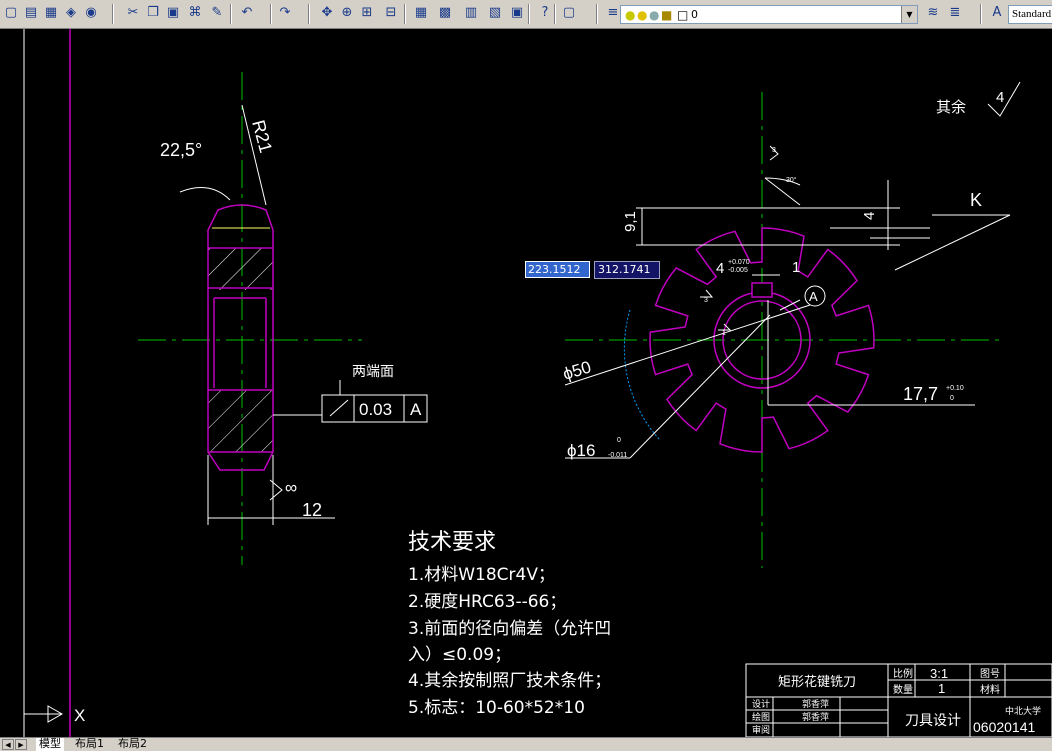 The image size is (1052, 751). Describe the element at coordinates (31, 13) in the screenshot. I see `open-icon: ▤` at that location.